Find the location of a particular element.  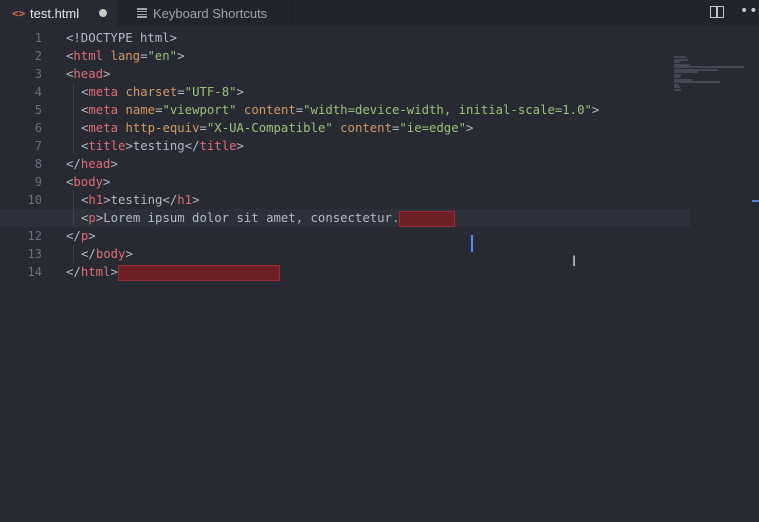

split-editor-icon is located at coordinates (717, 12).